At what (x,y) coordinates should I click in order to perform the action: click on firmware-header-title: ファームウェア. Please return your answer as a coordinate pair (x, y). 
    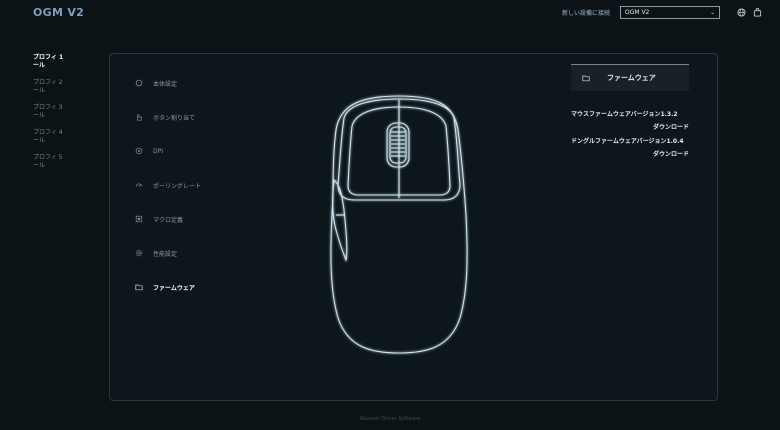
    Looking at the image, I should click on (631, 78).